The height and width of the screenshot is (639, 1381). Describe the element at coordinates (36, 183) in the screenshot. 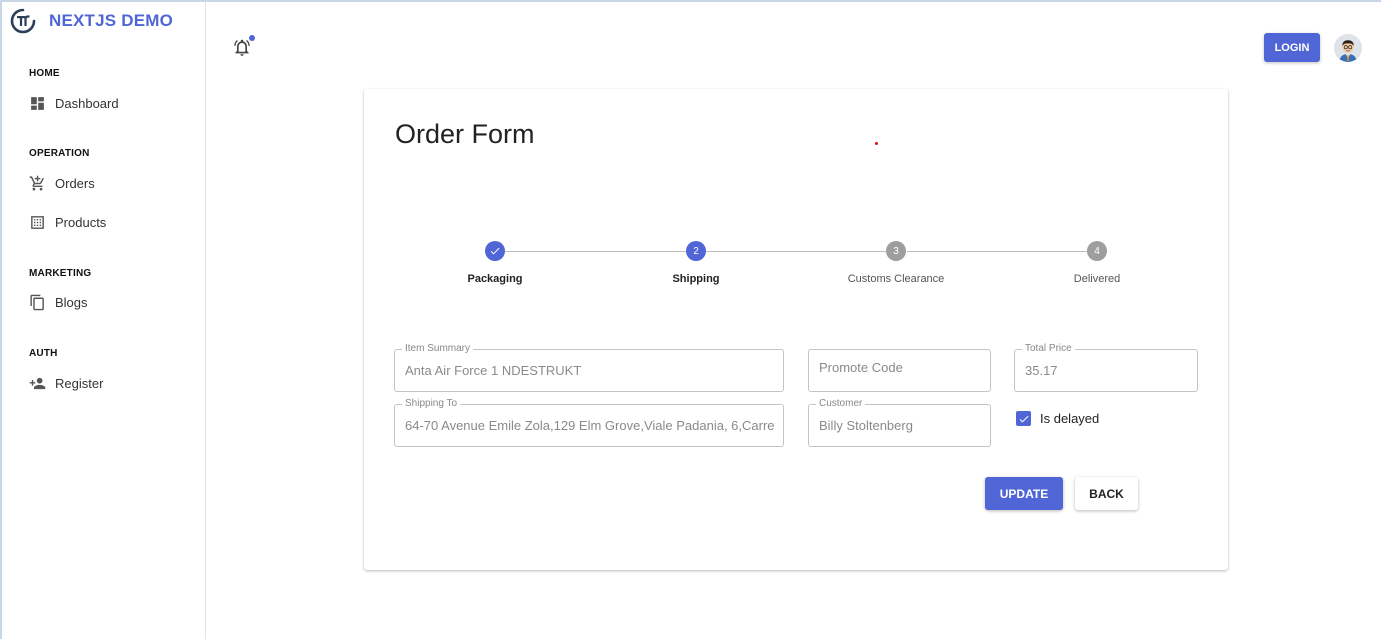

I see `cart-icon` at that location.